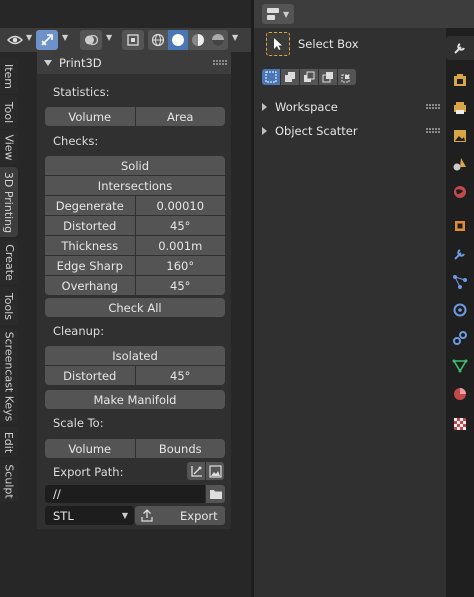 The height and width of the screenshot is (597, 474). Describe the element at coordinates (9, 481) in the screenshot. I see `tab-sculpt: Sculpt` at that location.